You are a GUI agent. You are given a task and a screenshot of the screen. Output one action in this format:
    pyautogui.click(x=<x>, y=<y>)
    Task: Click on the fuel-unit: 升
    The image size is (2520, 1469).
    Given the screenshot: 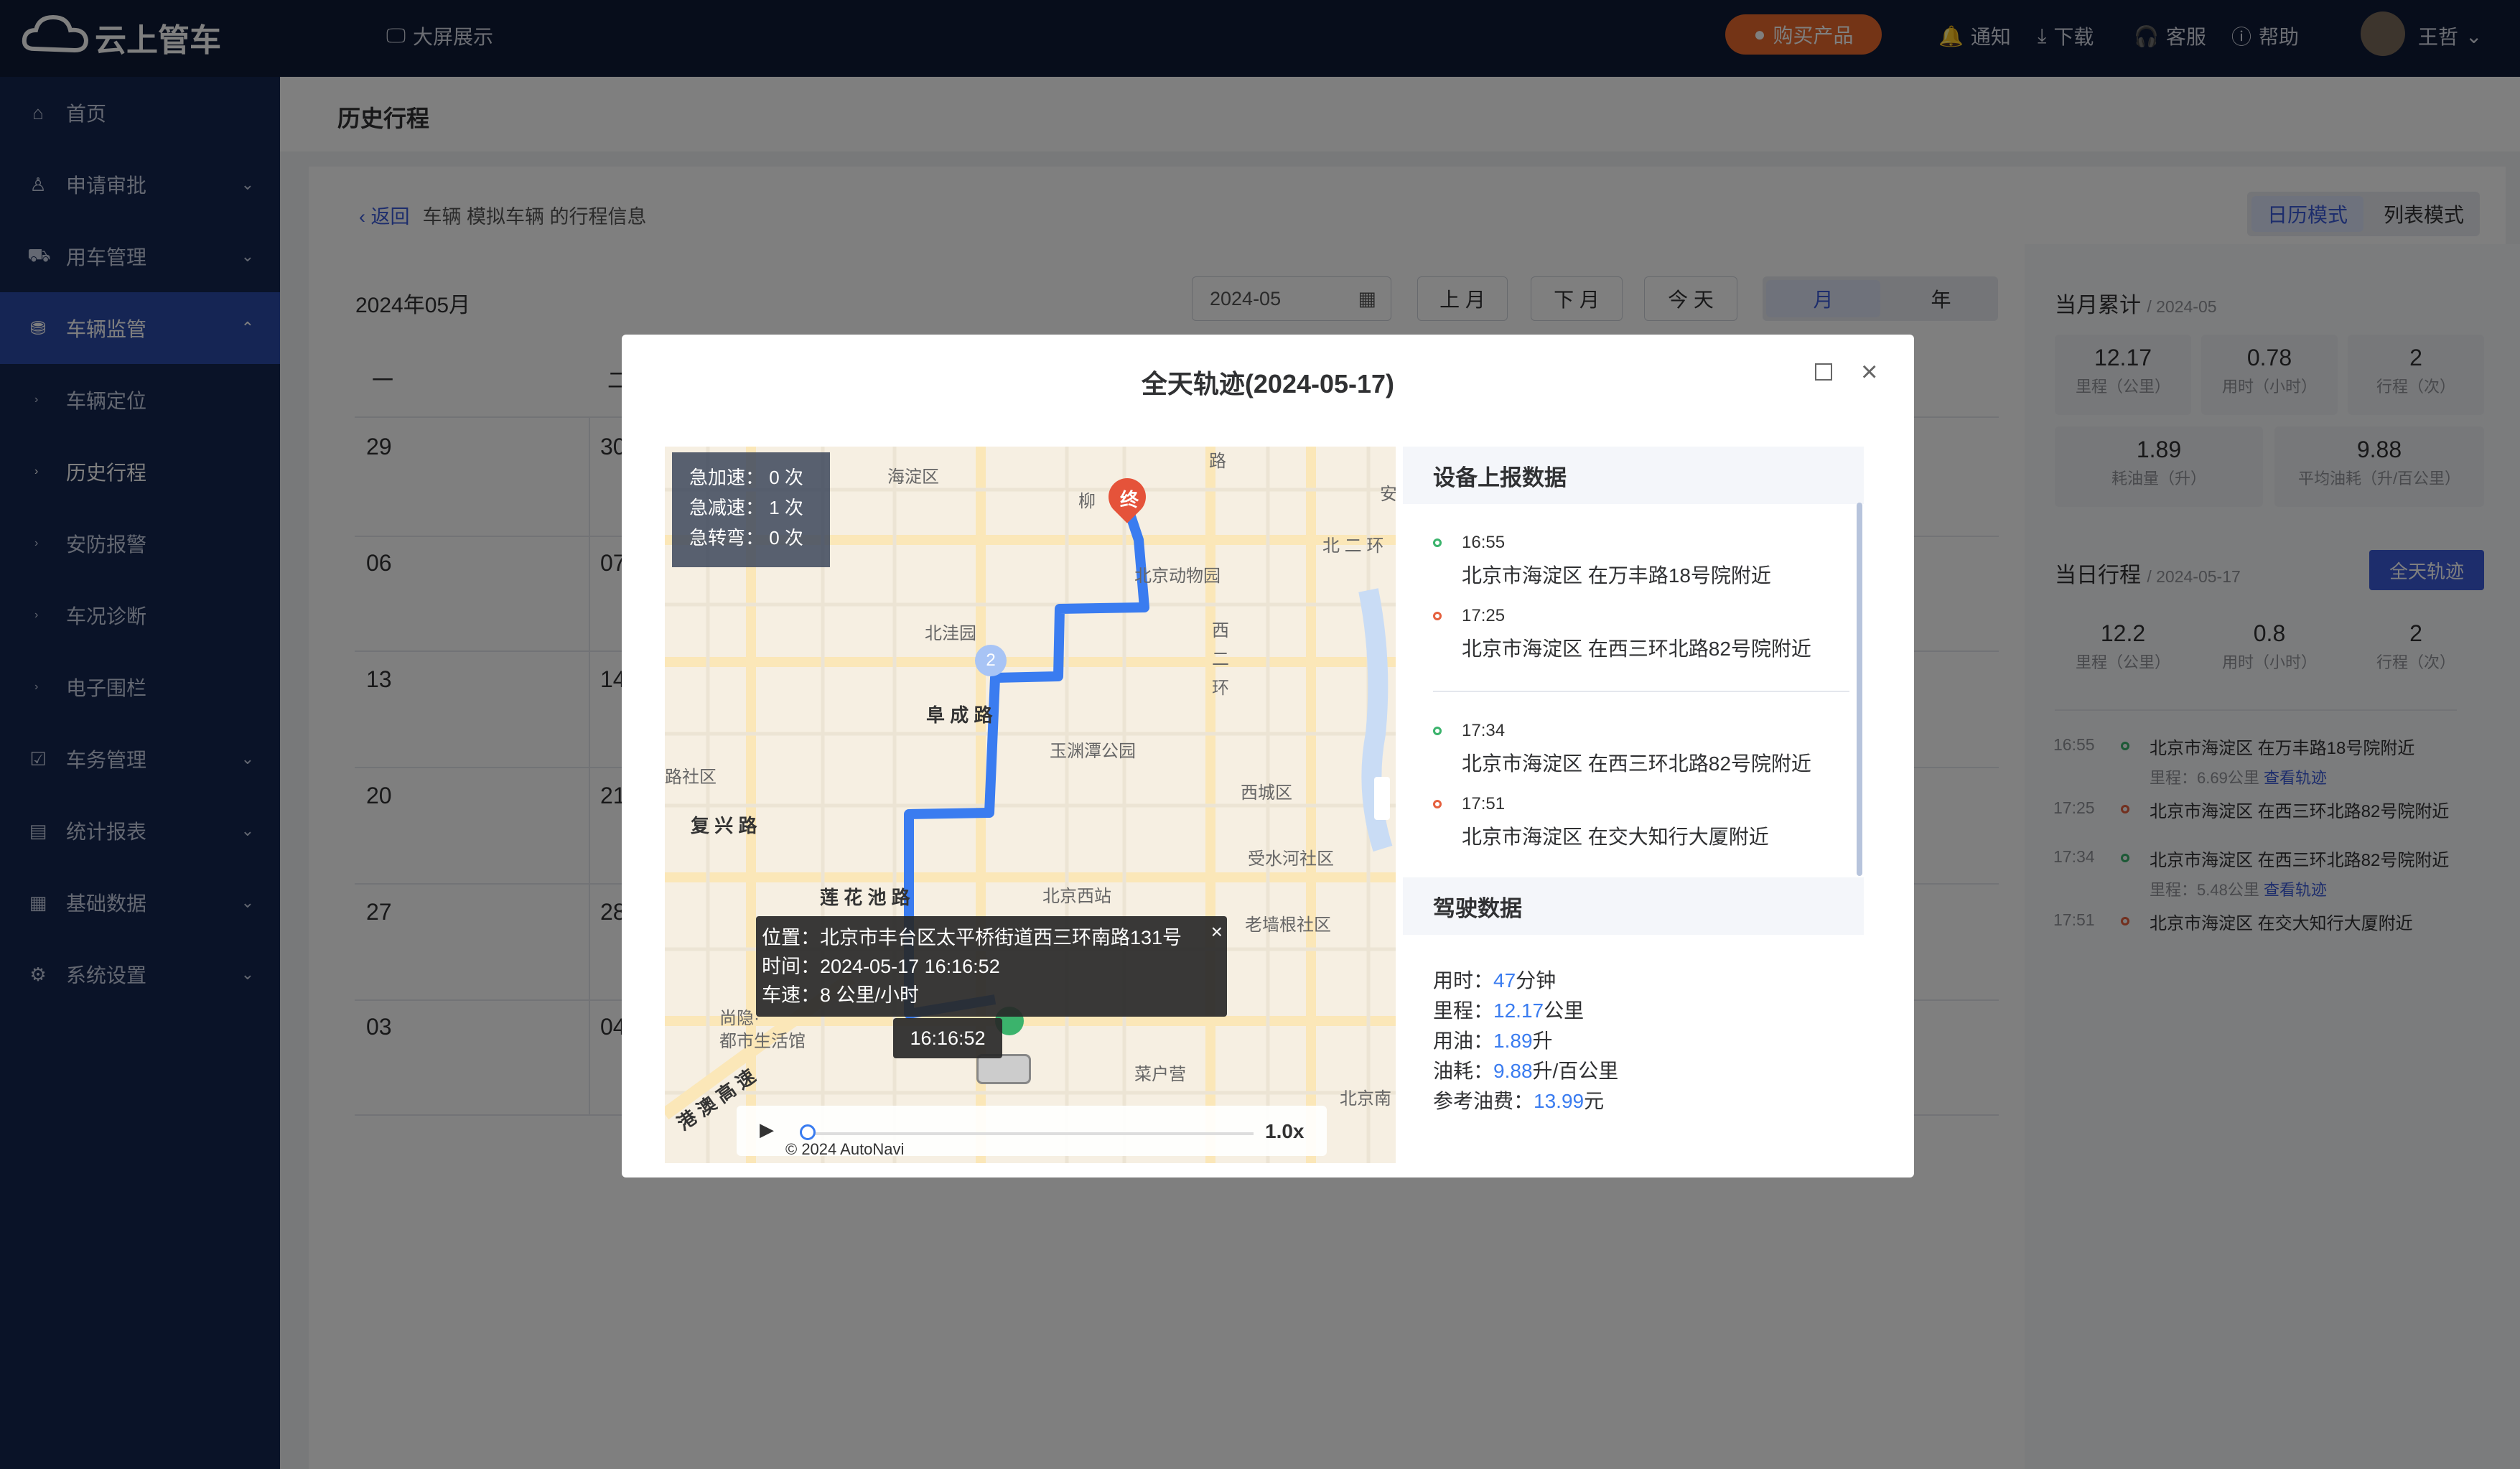 What is the action you would take?
    pyautogui.click(x=1542, y=1041)
    